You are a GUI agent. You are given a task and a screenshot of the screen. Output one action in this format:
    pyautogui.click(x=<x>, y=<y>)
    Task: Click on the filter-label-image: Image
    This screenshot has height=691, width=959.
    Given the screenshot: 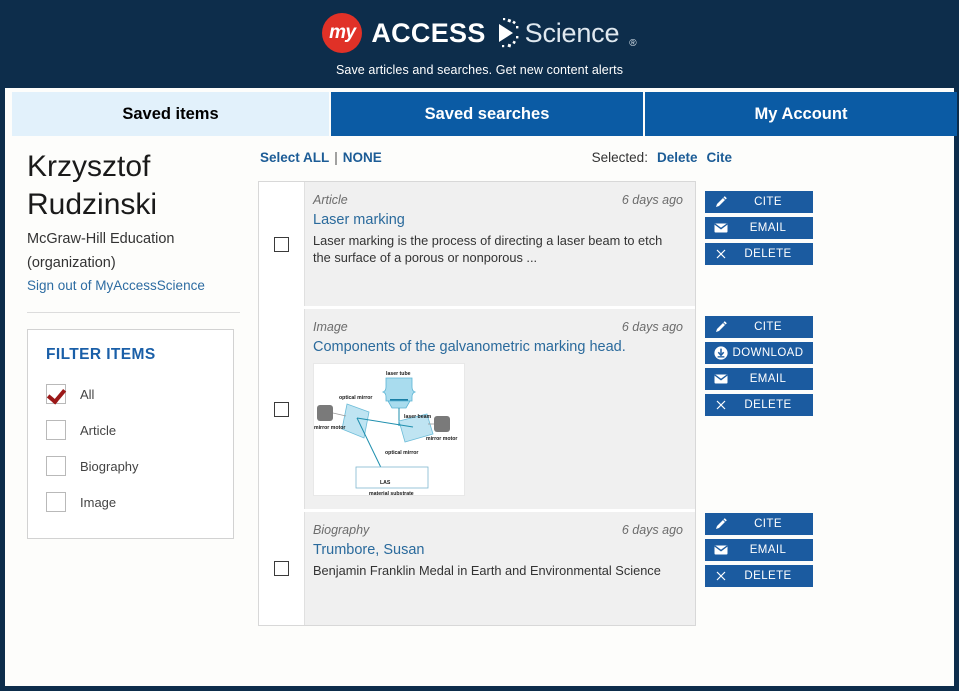 What is the action you would take?
    pyautogui.click(x=98, y=502)
    